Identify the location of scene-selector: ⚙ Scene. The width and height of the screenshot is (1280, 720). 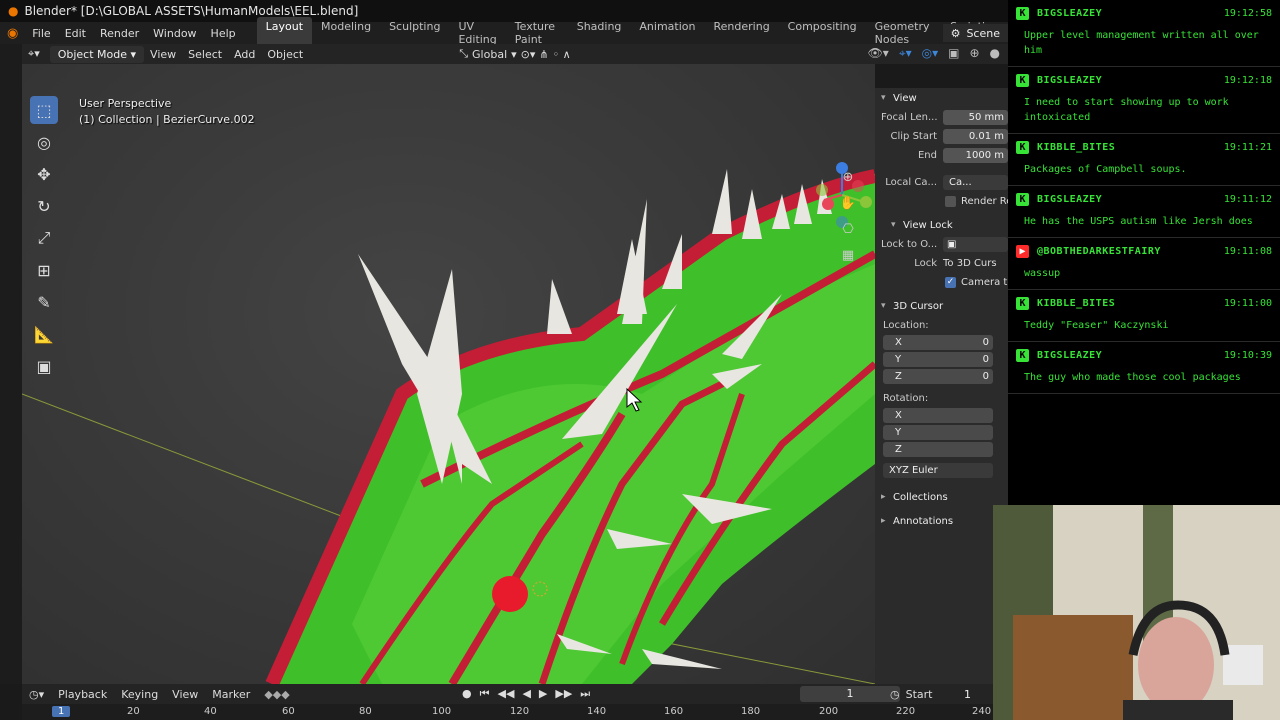
(975, 33).